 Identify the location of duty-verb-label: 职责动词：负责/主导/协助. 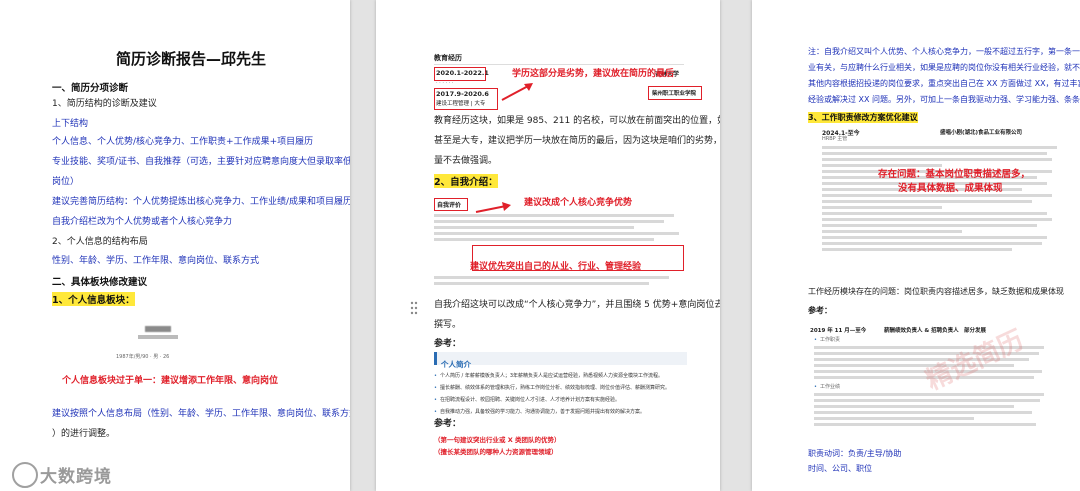
(855, 453).